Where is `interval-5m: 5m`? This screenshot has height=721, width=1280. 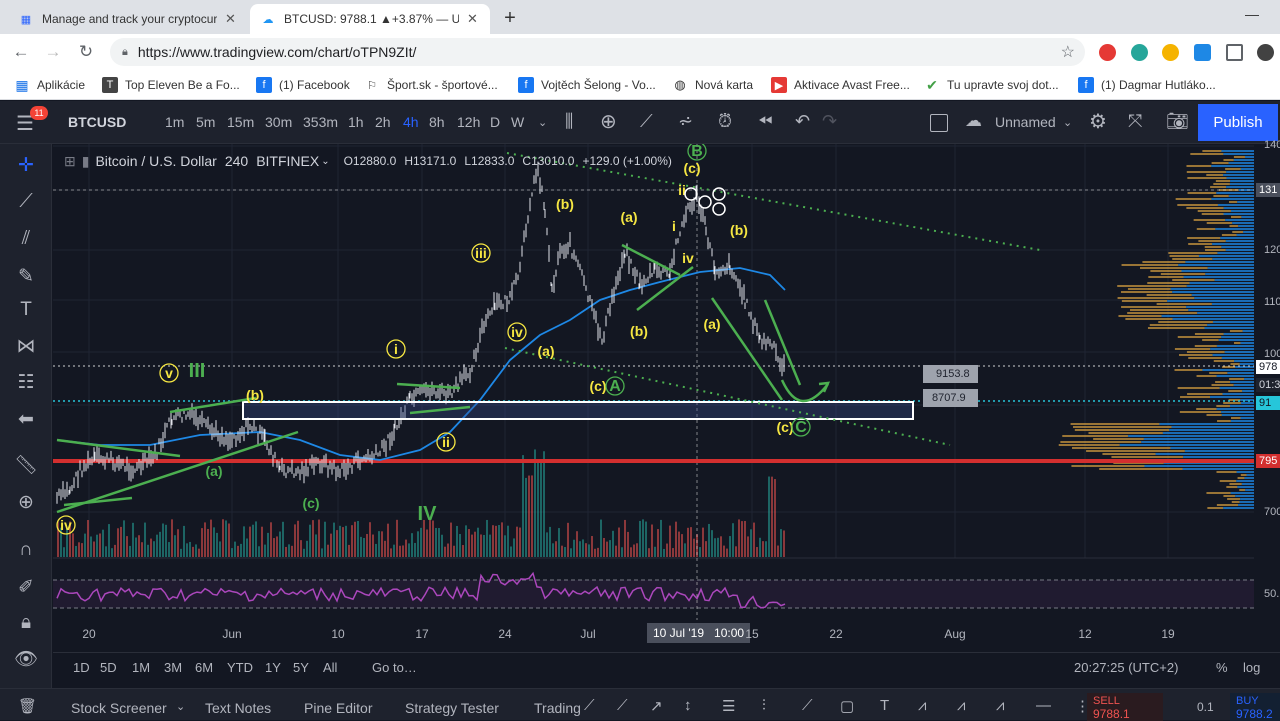
interval-5m: 5m is located at coordinates (205, 122).